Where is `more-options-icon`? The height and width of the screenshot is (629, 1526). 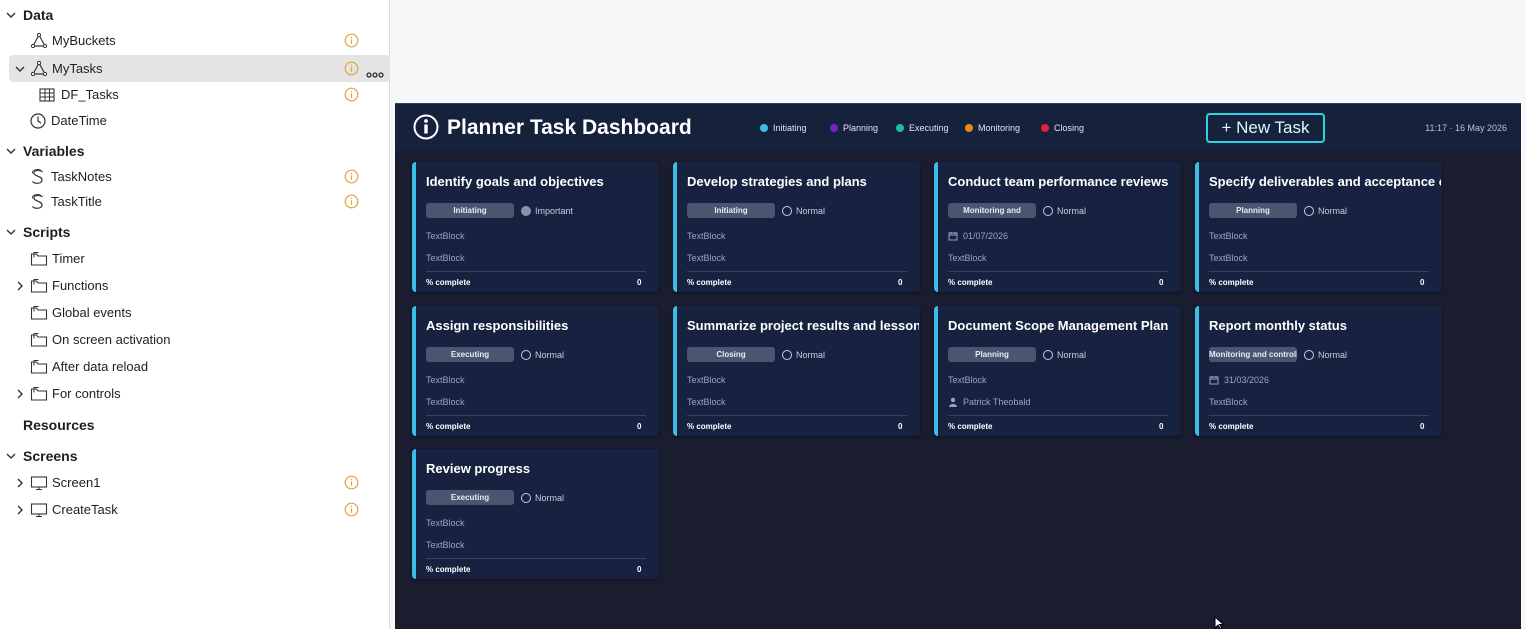
more-options-icon is located at coordinates (375, 72).